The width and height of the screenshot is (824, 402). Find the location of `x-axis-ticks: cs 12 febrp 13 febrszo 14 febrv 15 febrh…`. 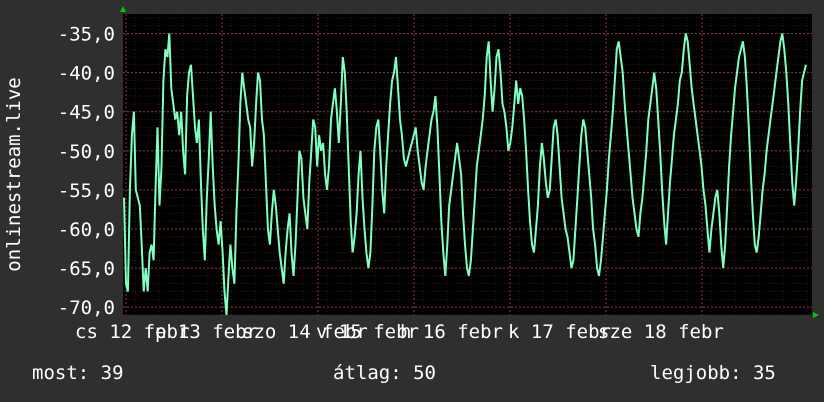

x-axis-ticks: cs 12 febrp 13 febrszo 14 febrv 15 febrh… is located at coordinates (399, 332).